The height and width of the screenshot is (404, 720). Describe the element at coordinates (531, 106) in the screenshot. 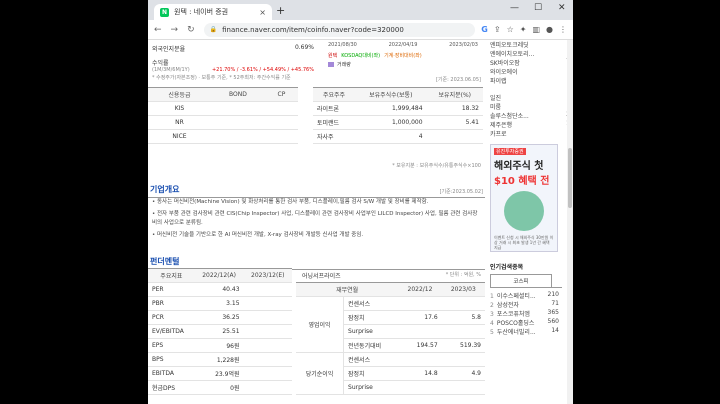

I see `sidebar-stock-item: 미룸` at that location.